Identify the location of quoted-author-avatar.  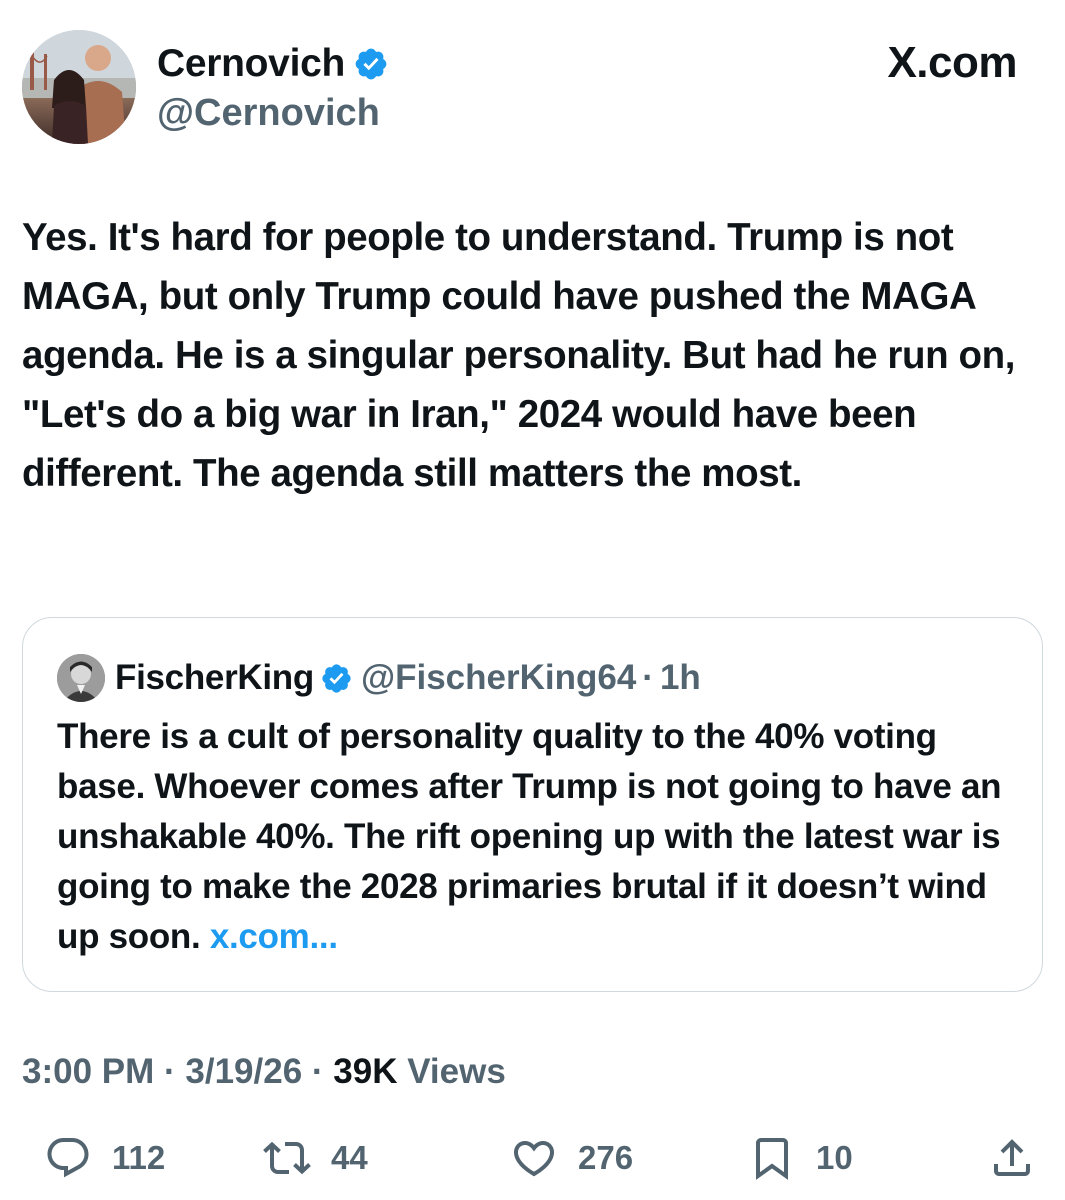
(81, 678).